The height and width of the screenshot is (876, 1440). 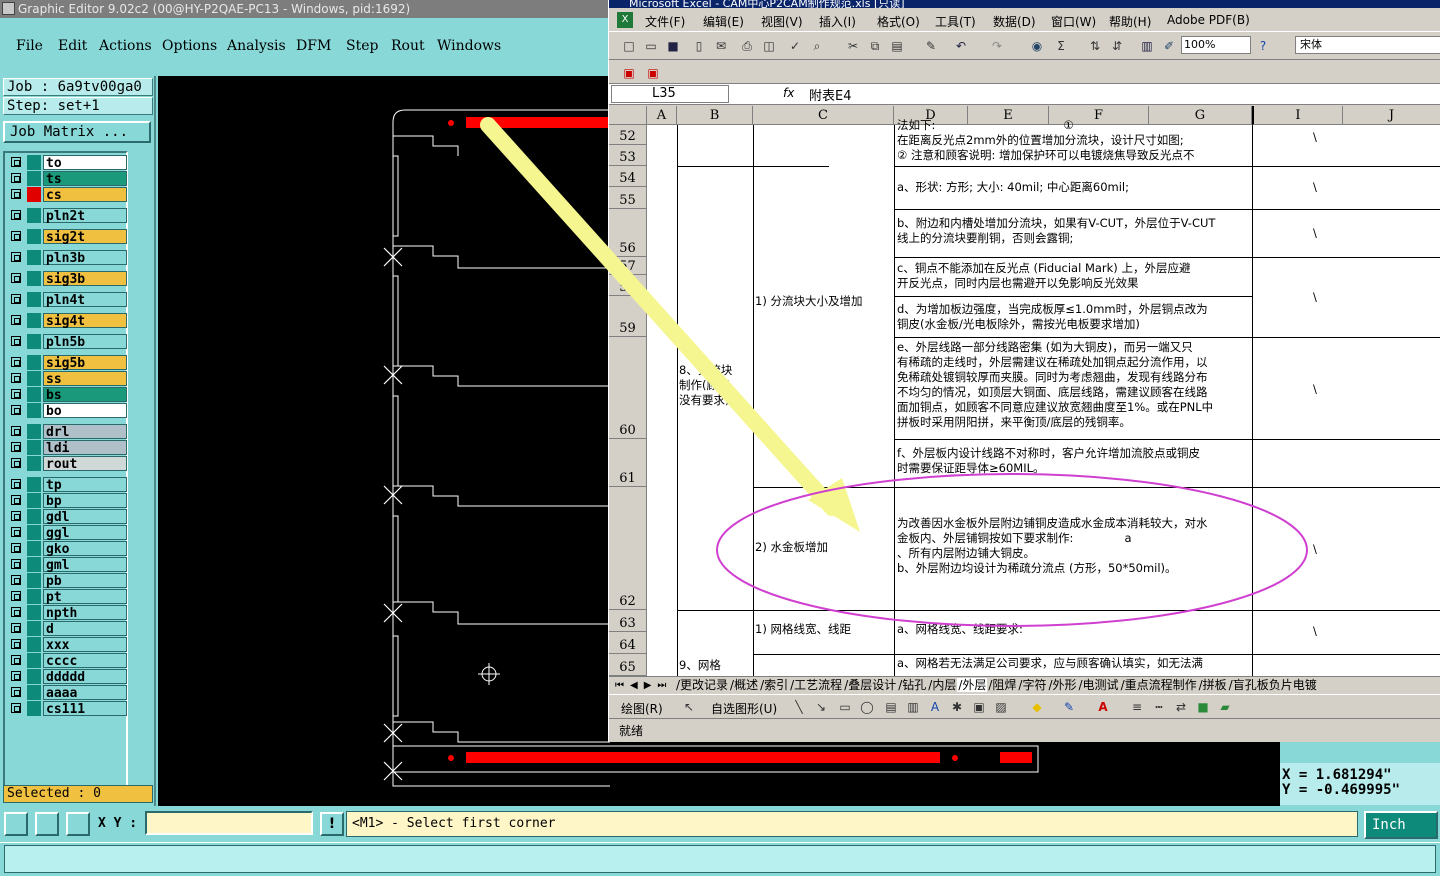 I want to click on sheet-tab: /内层, so click(x=942, y=685).